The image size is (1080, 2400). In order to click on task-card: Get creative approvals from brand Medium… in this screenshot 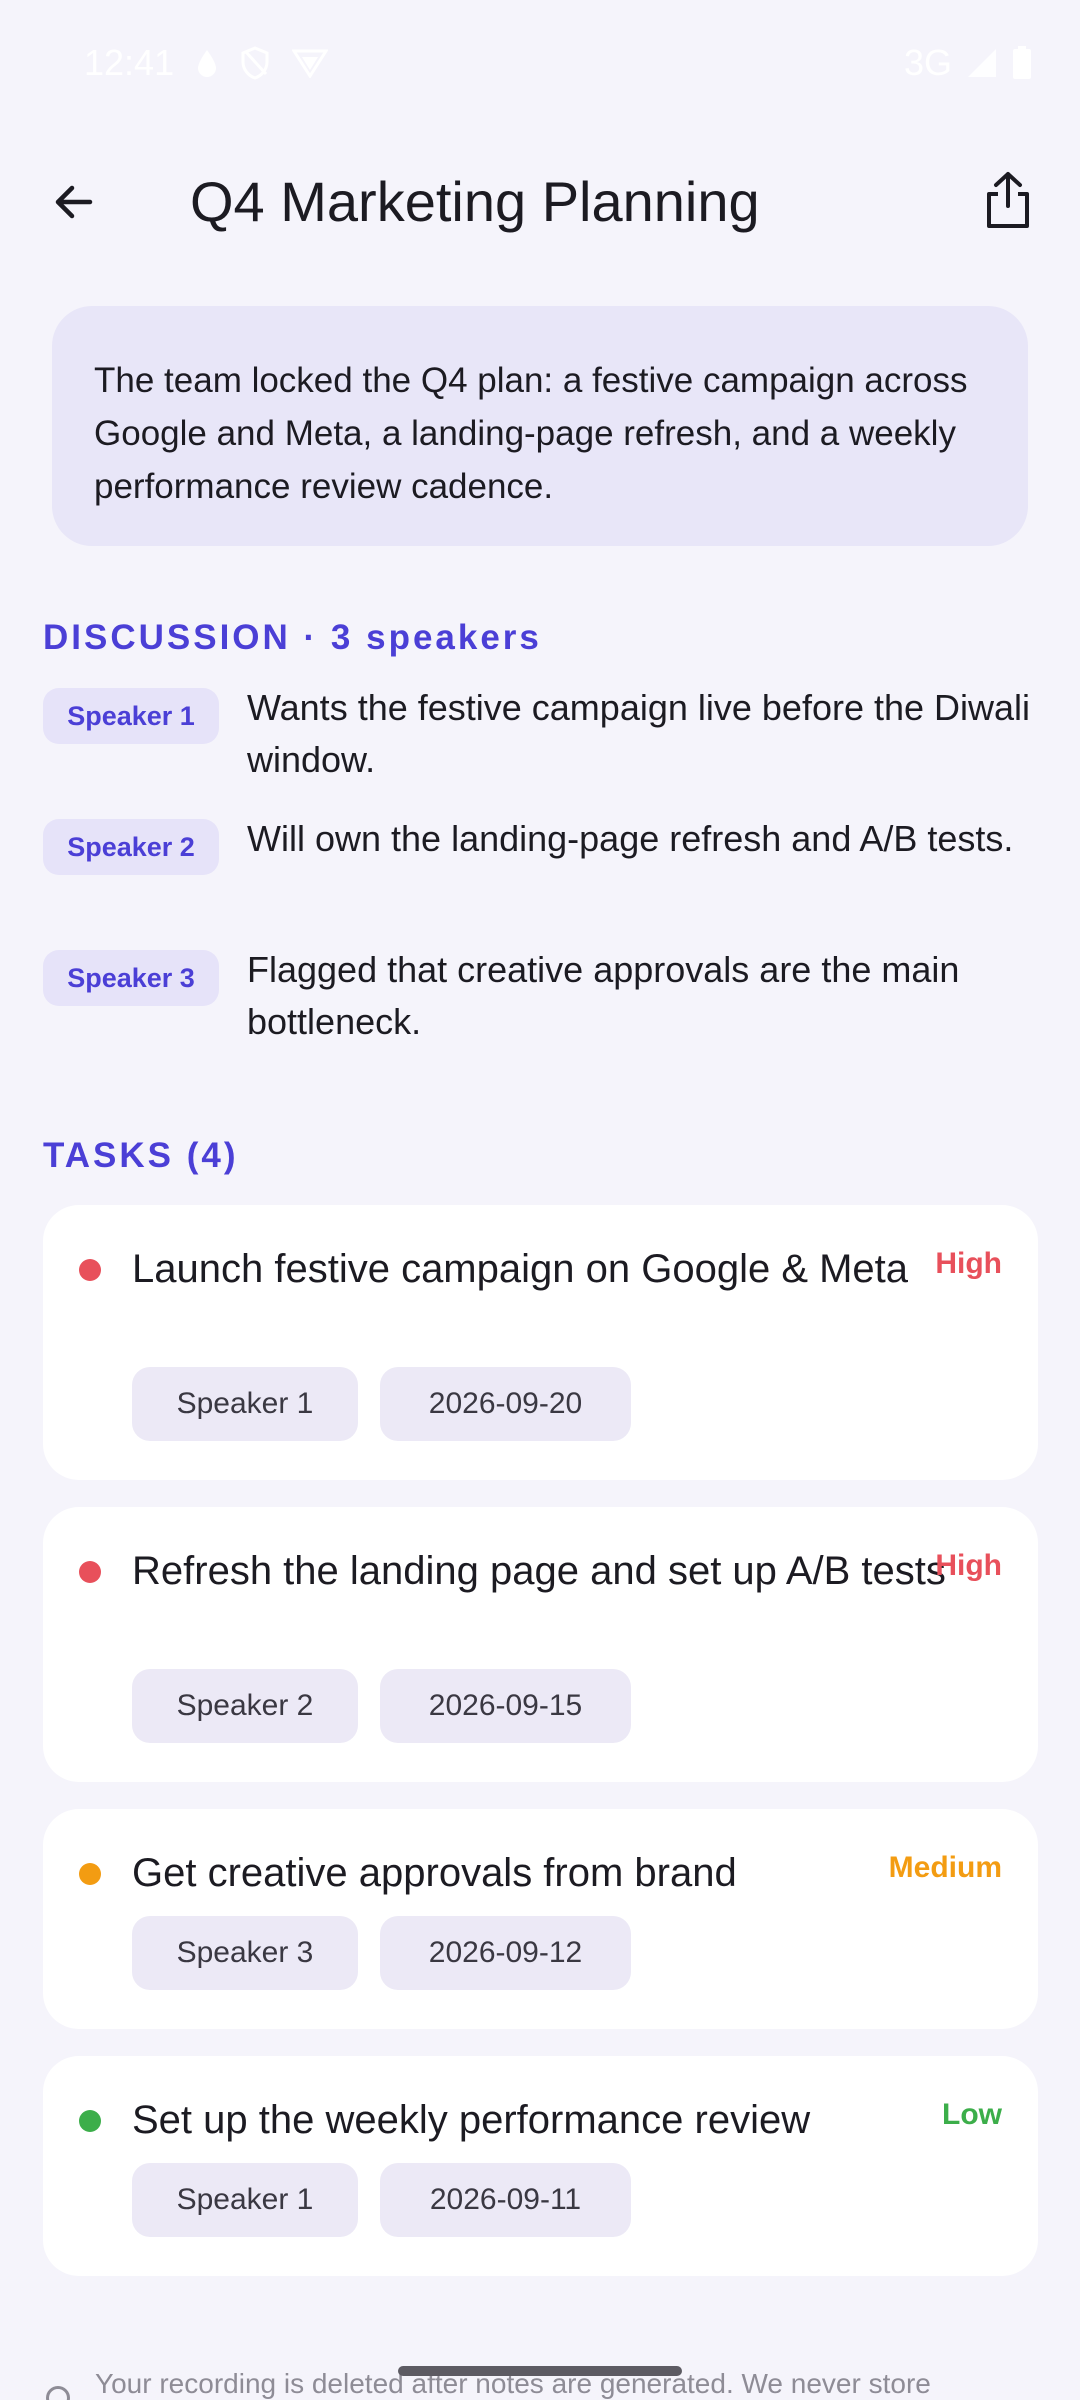, I will do `click(540, 1919)`.